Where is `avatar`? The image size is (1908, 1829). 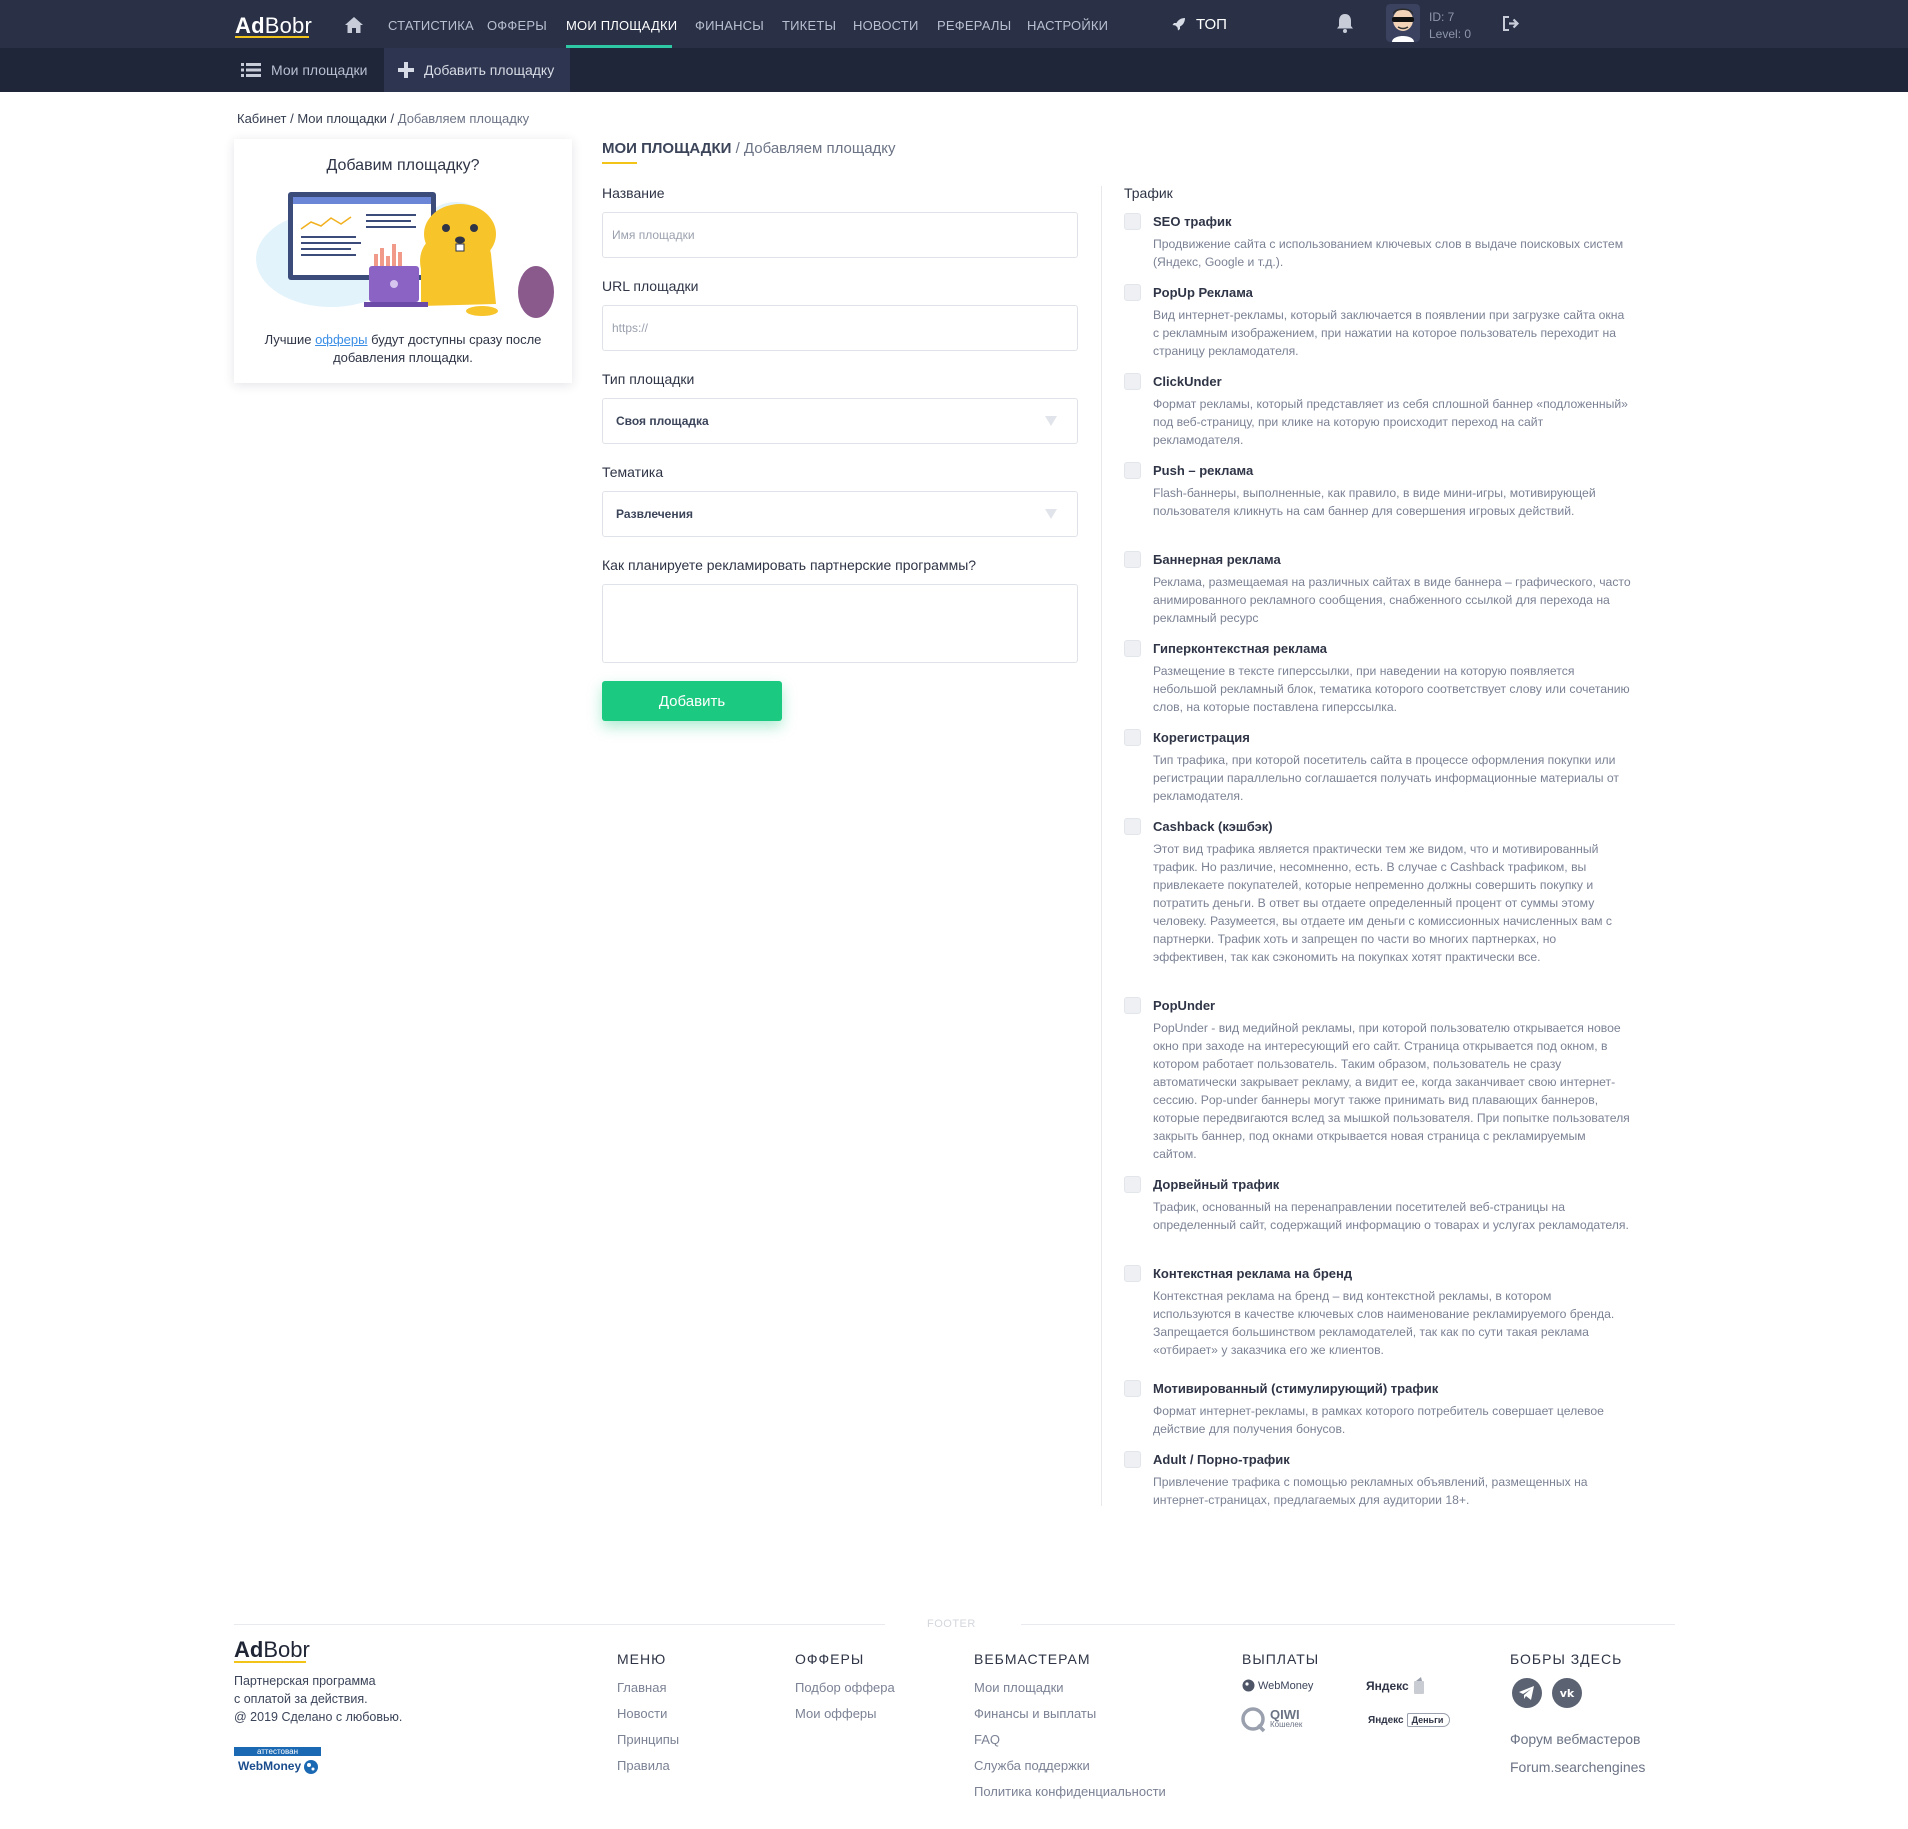
avatar is located at coordinates (1403, 23).